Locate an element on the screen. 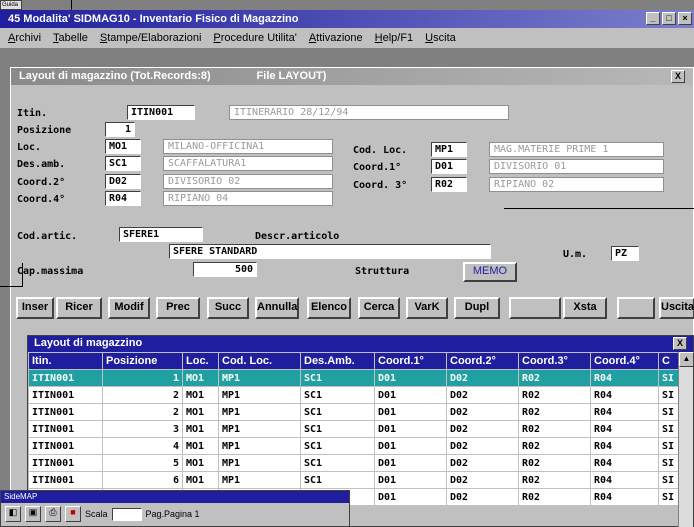  button-dupl: Dupl is located at coordinates (477, 308).